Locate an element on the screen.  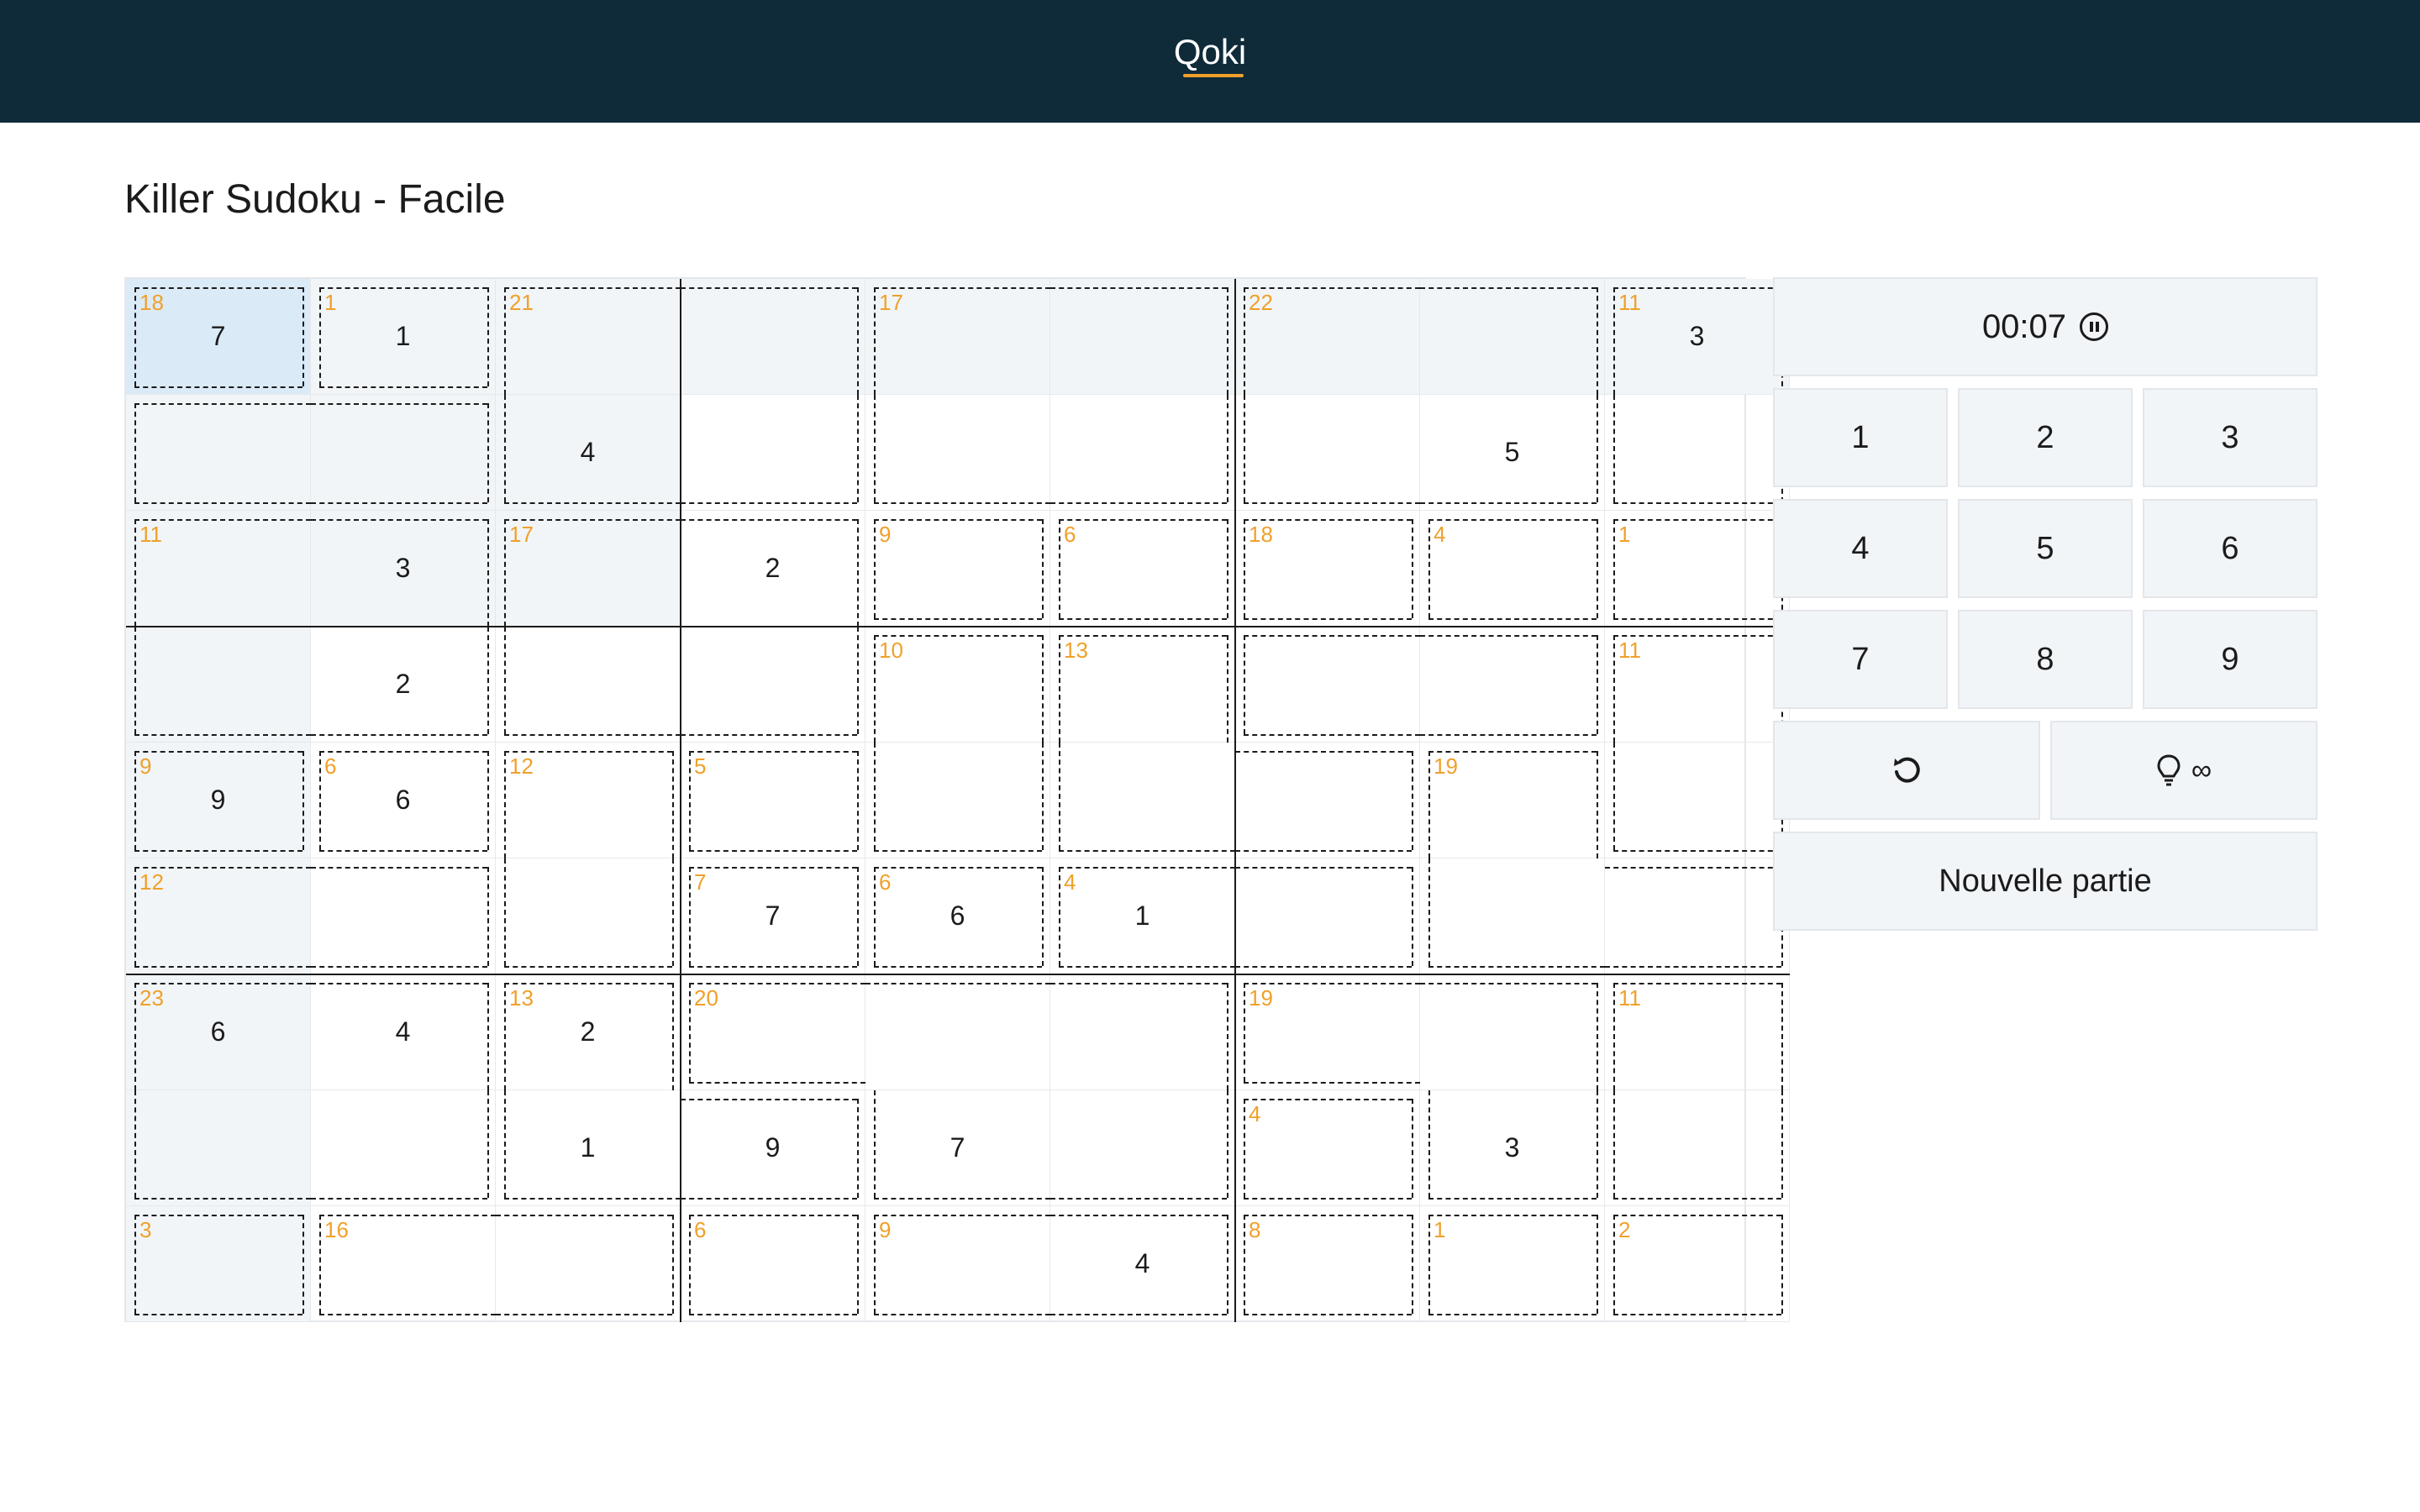
board-cell-r6c6: 1 is located at coordinates (1142, 916).